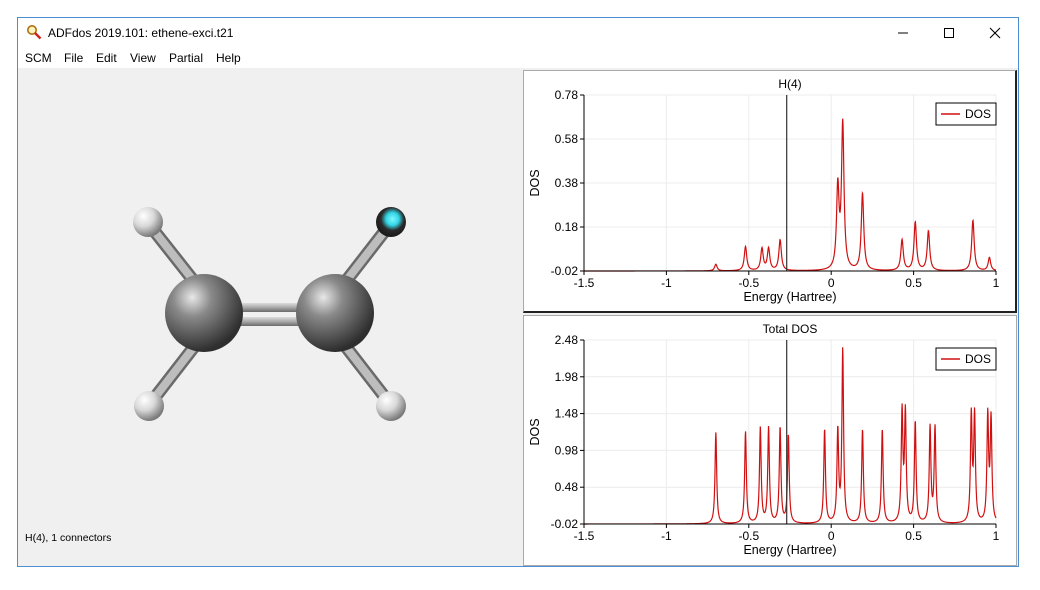  I want to click on atom-h4-selected, so click(391, 222).